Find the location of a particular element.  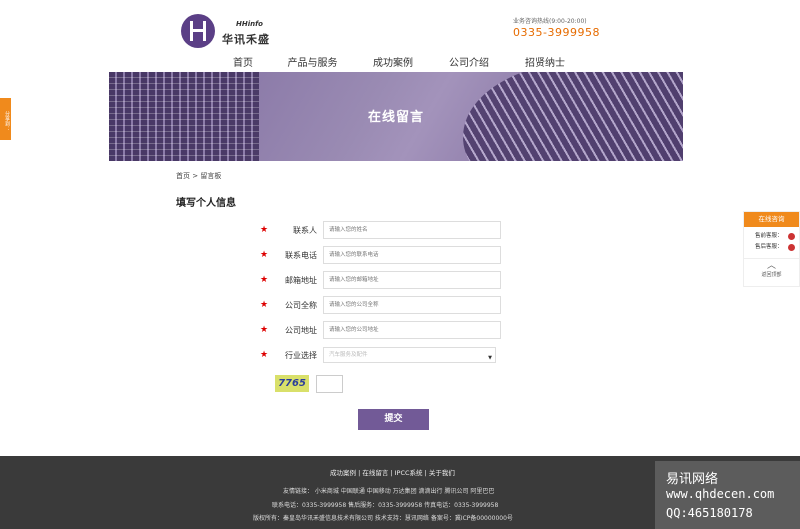

industry-select: 汽车服务及配件 ▼ is located at coordinates (409, 355).